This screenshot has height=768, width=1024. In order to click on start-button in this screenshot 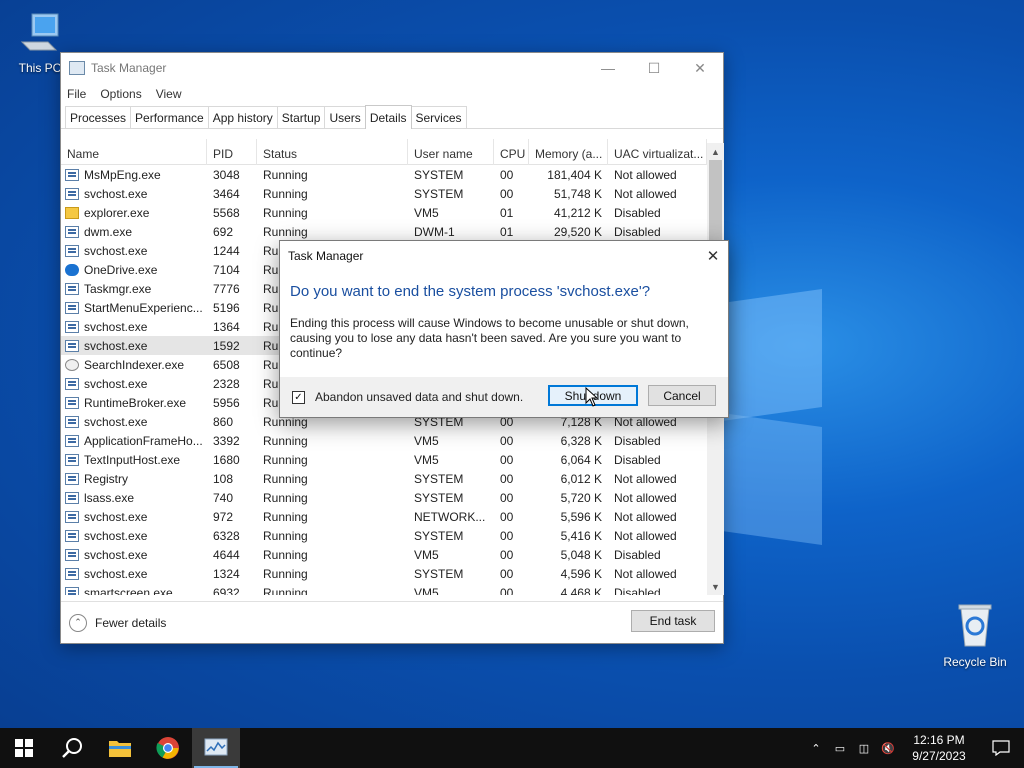, I will do `click(24, 748)`.